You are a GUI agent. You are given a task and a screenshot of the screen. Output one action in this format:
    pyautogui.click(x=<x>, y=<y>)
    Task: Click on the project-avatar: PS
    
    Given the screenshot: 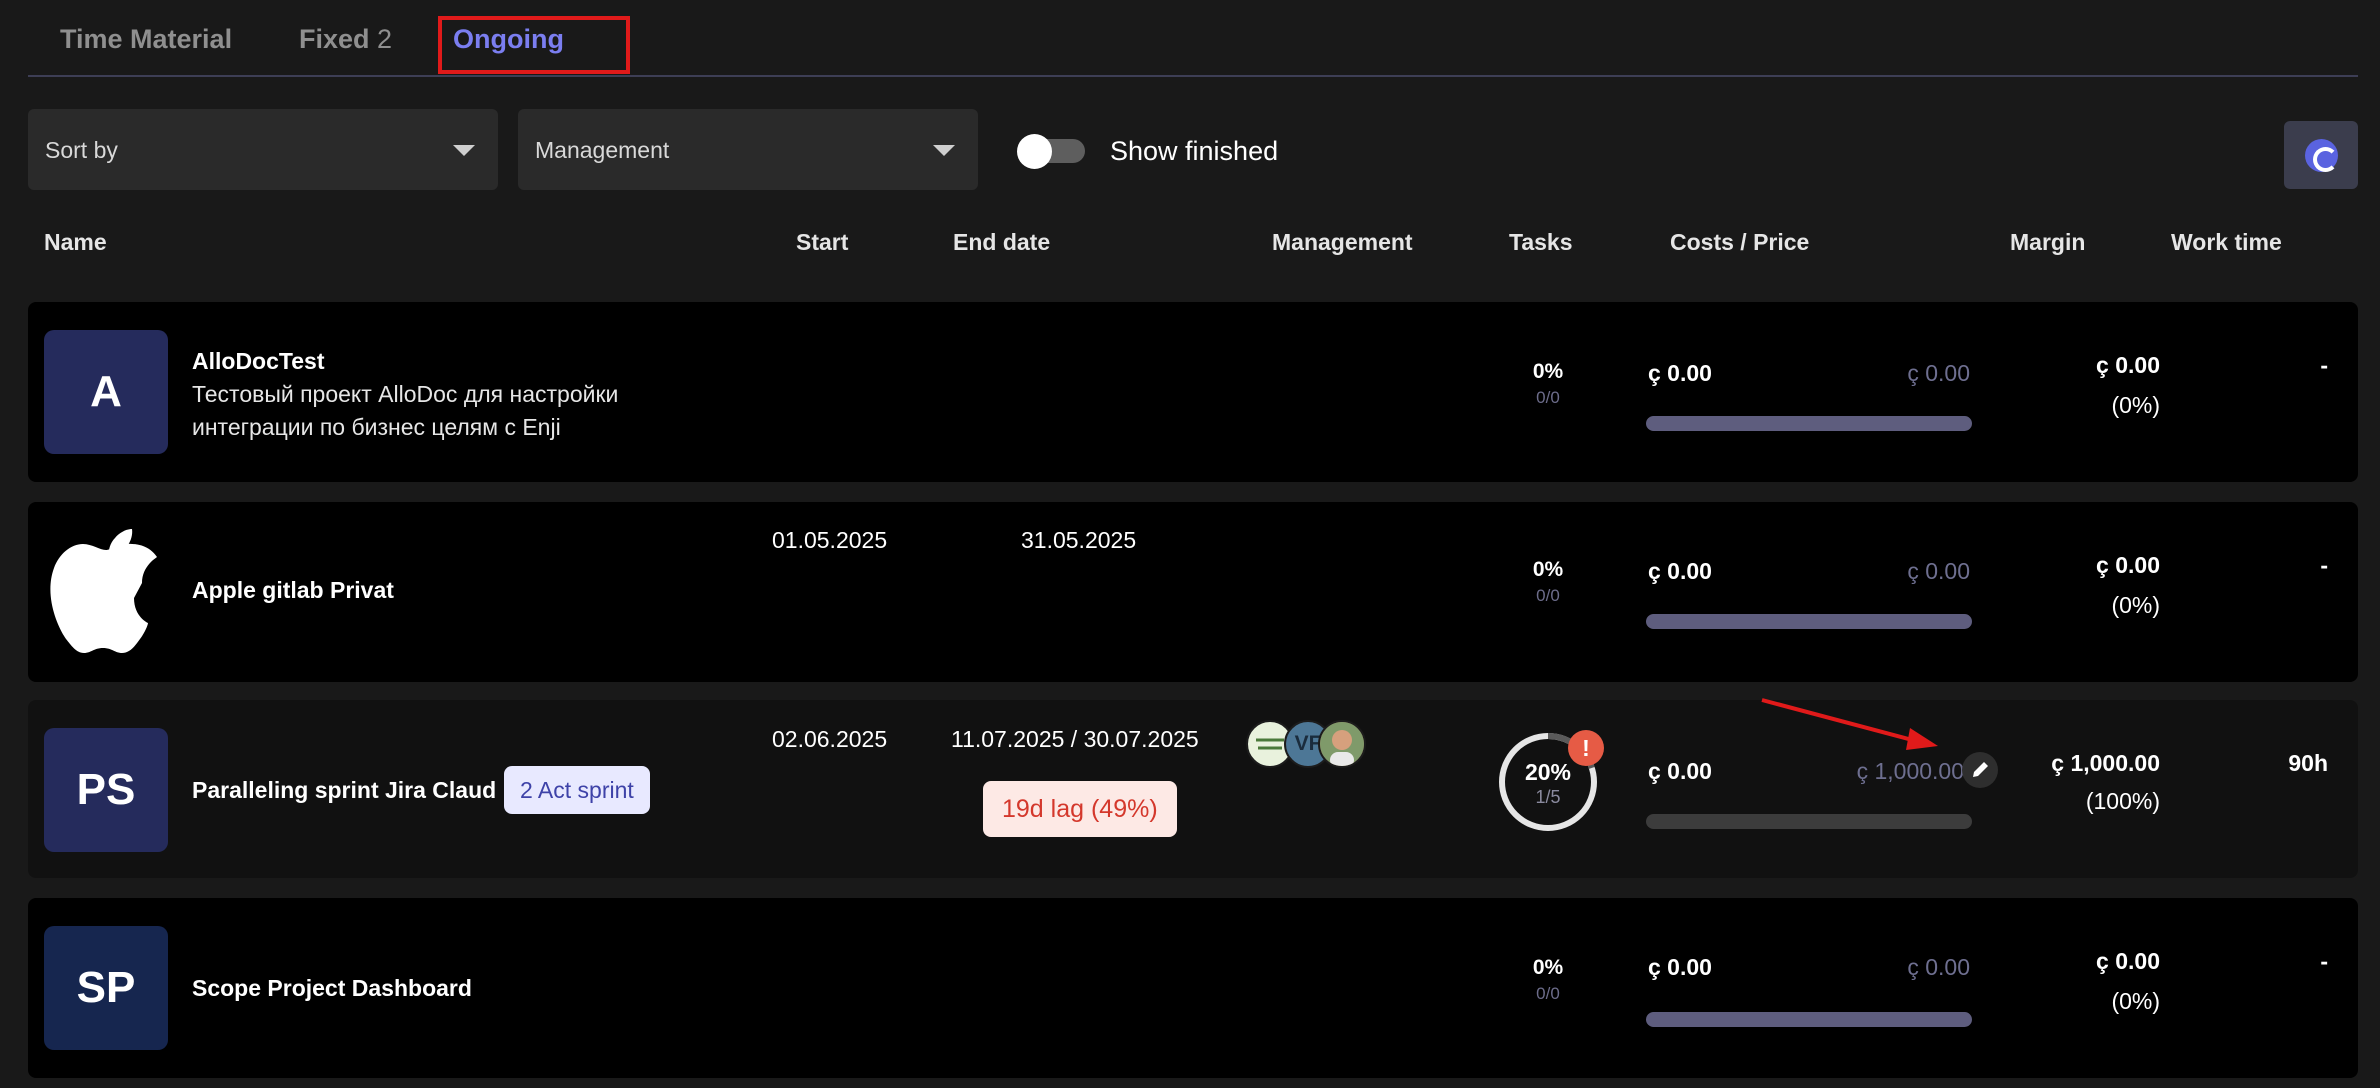 What is the action you would take?
    pyautogui.click(x=106, y=790)
    